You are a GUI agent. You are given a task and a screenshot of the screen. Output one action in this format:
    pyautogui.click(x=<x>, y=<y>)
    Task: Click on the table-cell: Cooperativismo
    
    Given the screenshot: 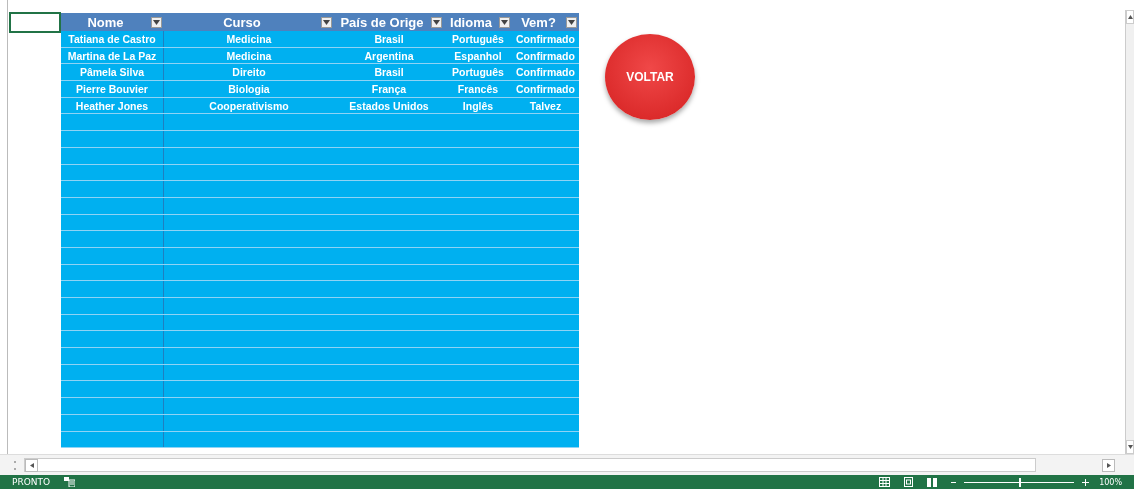 What is the action you would take?
    pyautogui.click(x=249, y=105)
    